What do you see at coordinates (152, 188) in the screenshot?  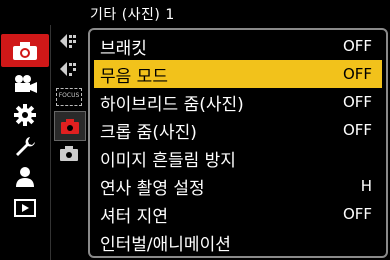 I see `menu-item-label: 연사 촬영 설정` at bounding box center [152, 188].